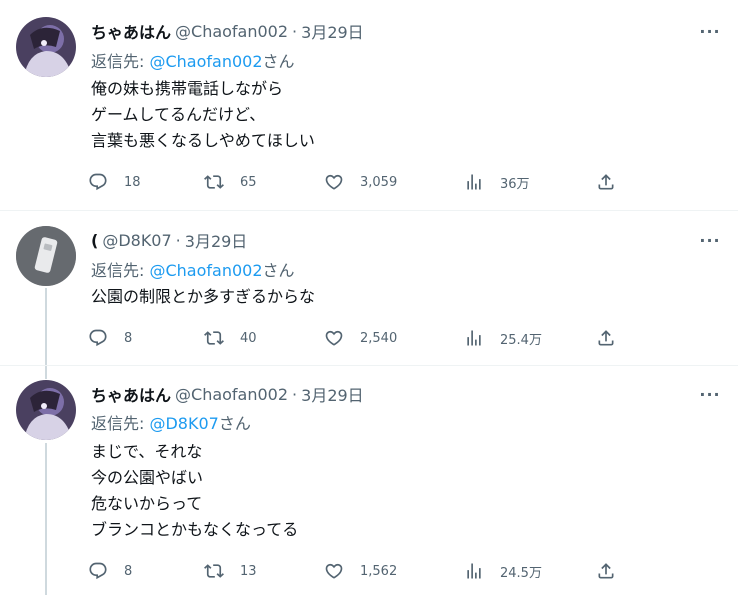 This screenshot has height=595, width=738. What do you see at coordinates (379, 338) in the screenshot?
I see `like-count: 2,540` at bounding box center [379, 338].